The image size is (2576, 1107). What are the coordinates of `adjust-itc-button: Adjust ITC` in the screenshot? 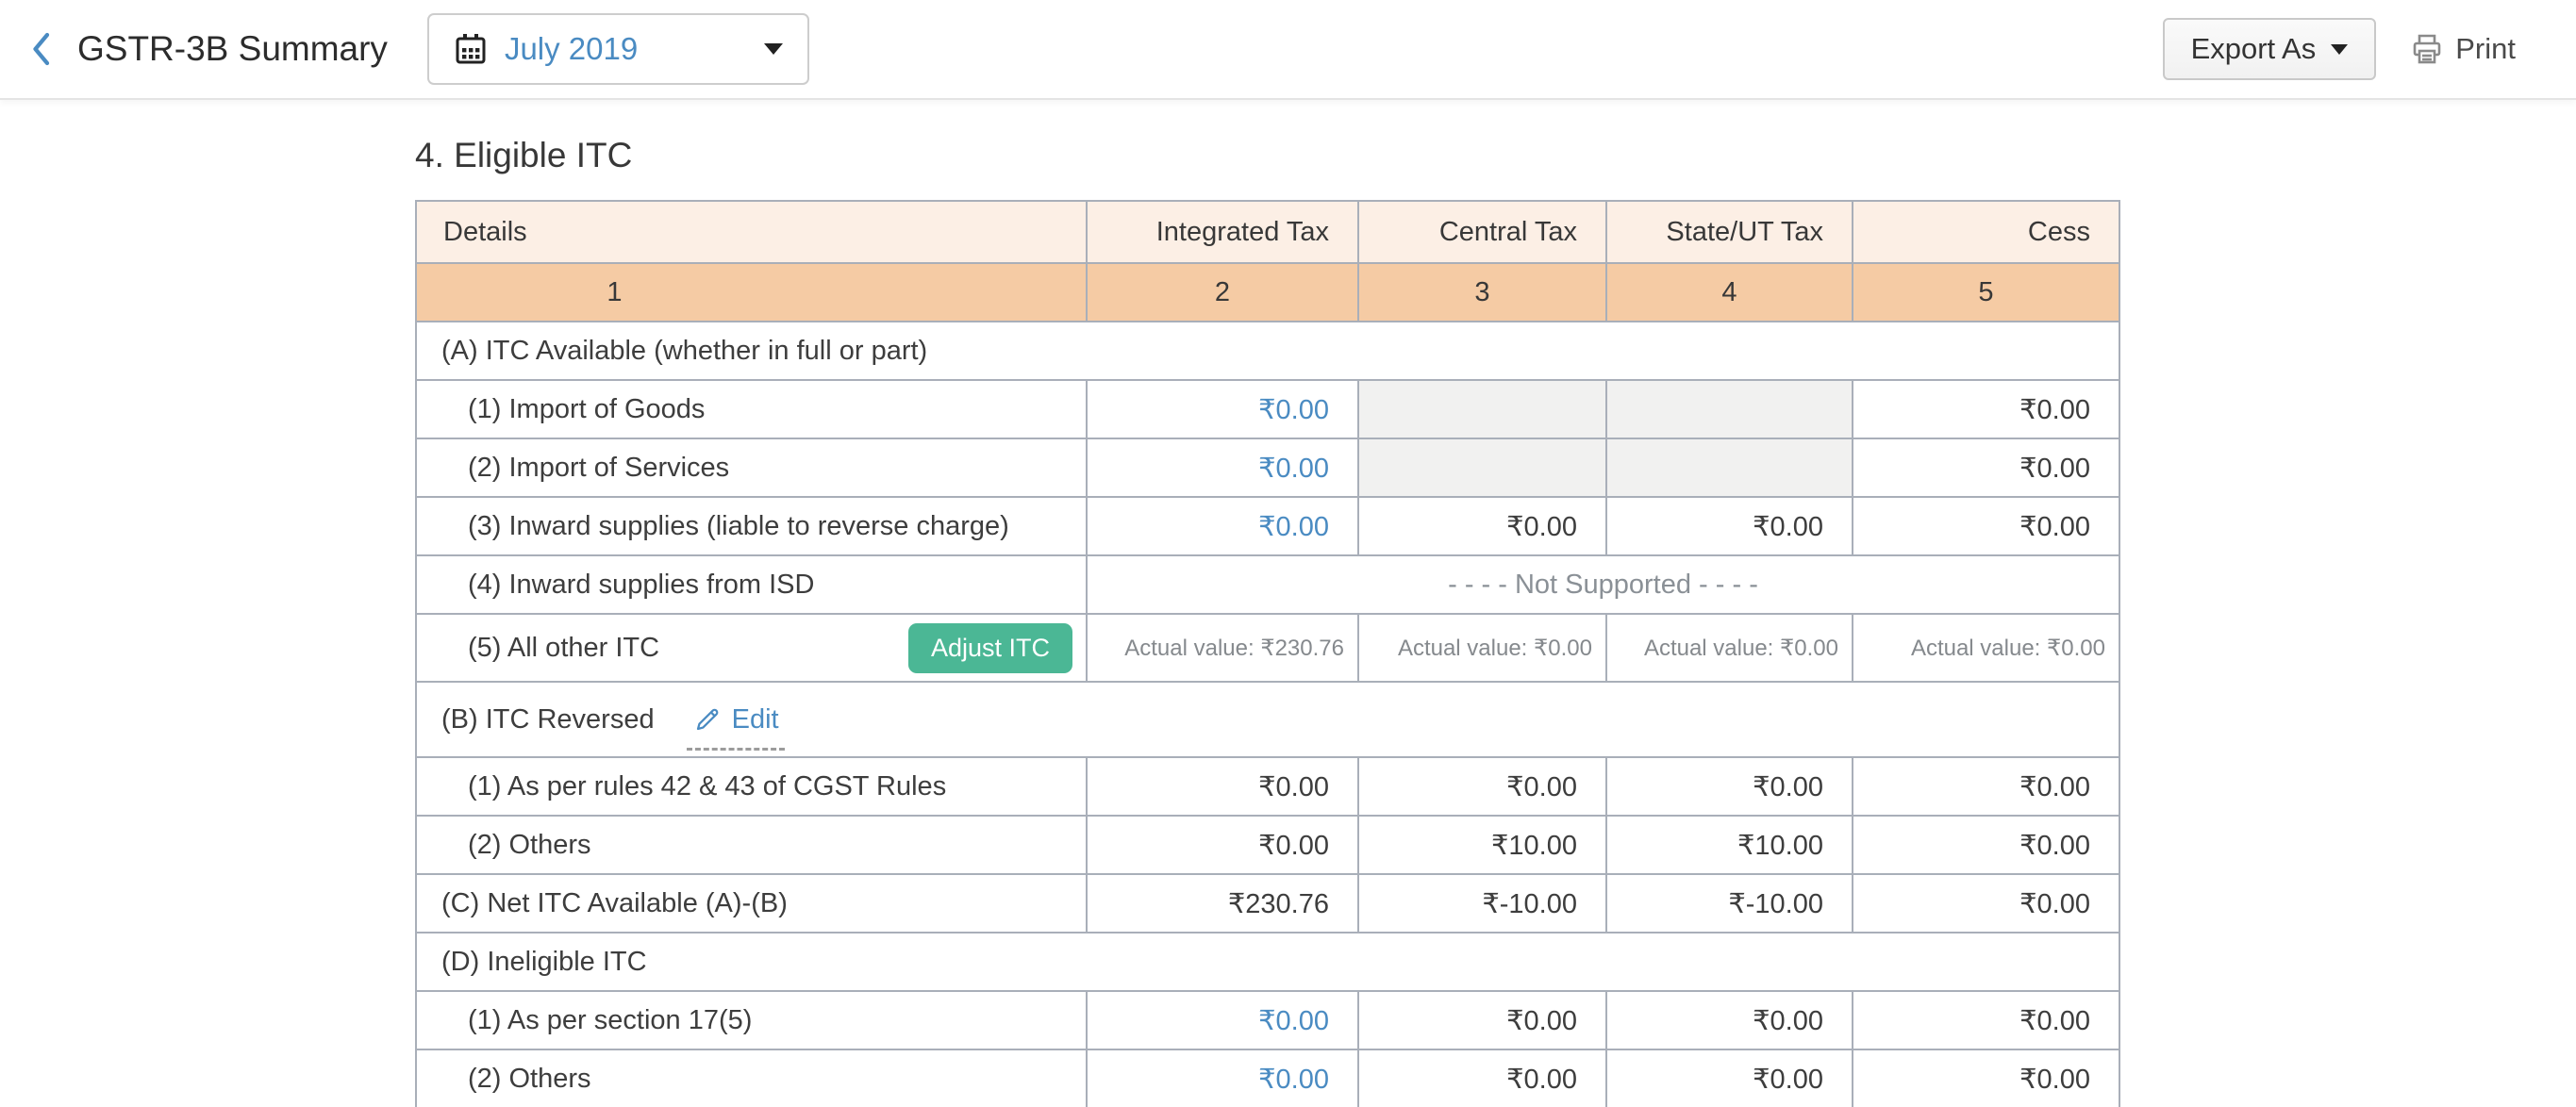 It's located at (989, 647).